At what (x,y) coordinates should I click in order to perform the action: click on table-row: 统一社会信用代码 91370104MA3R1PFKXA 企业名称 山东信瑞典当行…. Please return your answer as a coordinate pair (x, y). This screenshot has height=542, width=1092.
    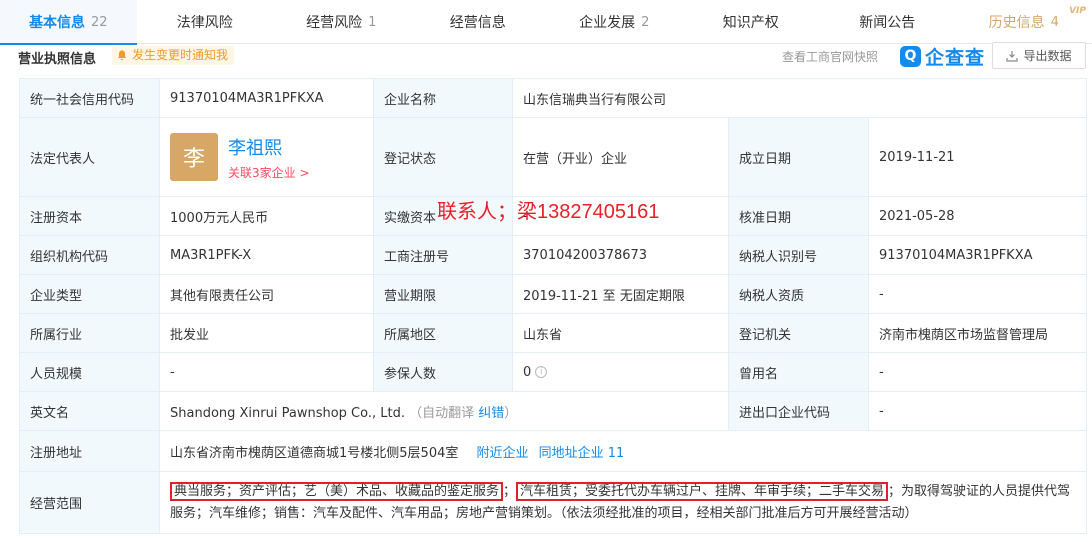
    Looking at the image, I should click on (553, 98).